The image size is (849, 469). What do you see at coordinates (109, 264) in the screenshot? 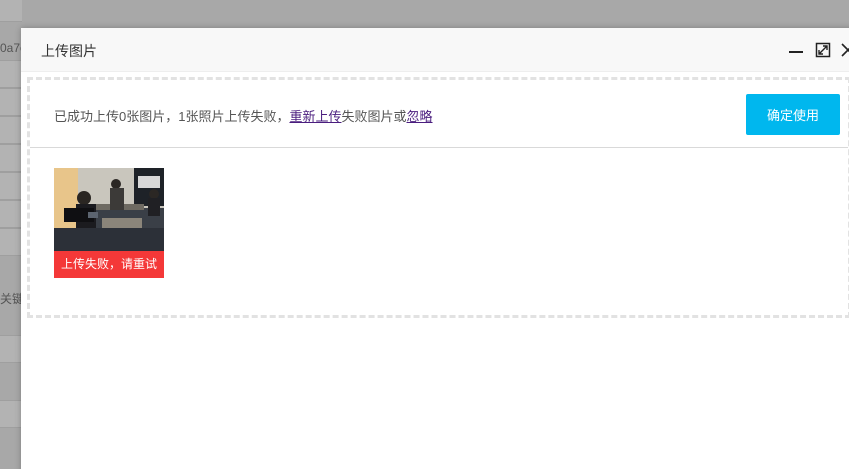
I see `upload-failed-label: 上传失败，请重试` at bounding box center [109, 264].